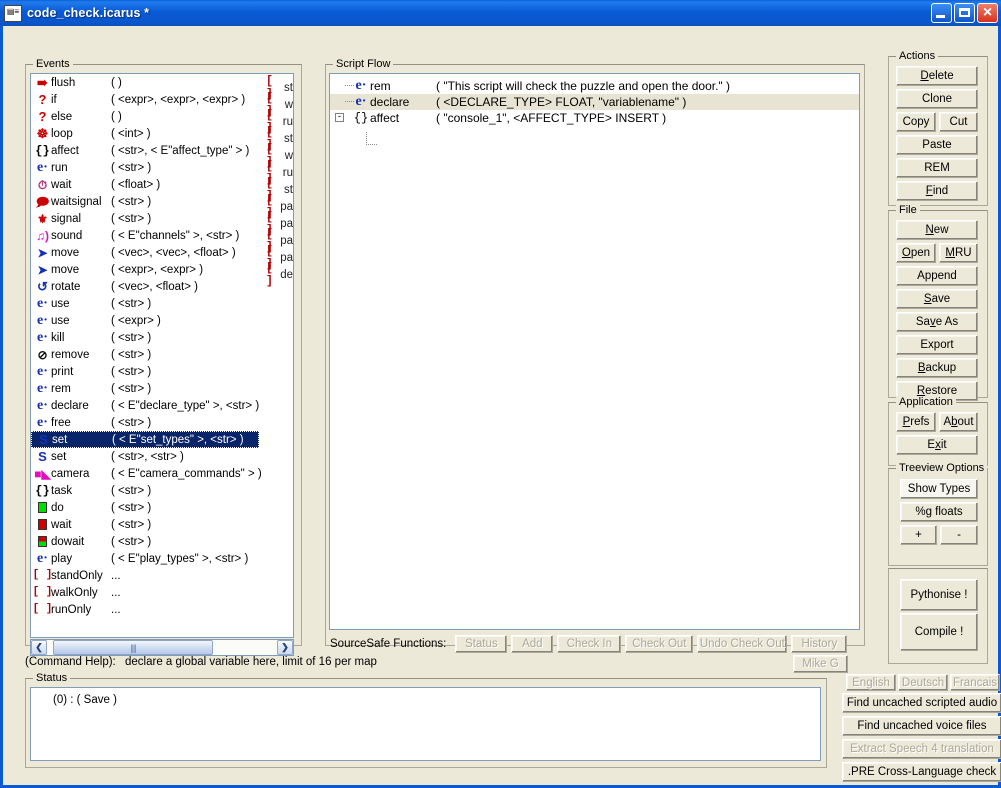 Image resolution: width=1001 pixels, height=788 pixels. Describe the element at coordinates (162, 150) in the screenshot. I see `event-list-item: {} affect( <str>, < E"affect_type" > )` at that location.